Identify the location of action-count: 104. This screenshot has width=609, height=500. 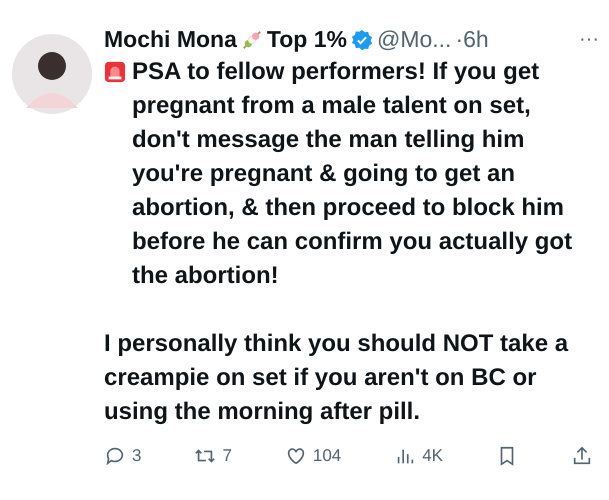
(327, 456).